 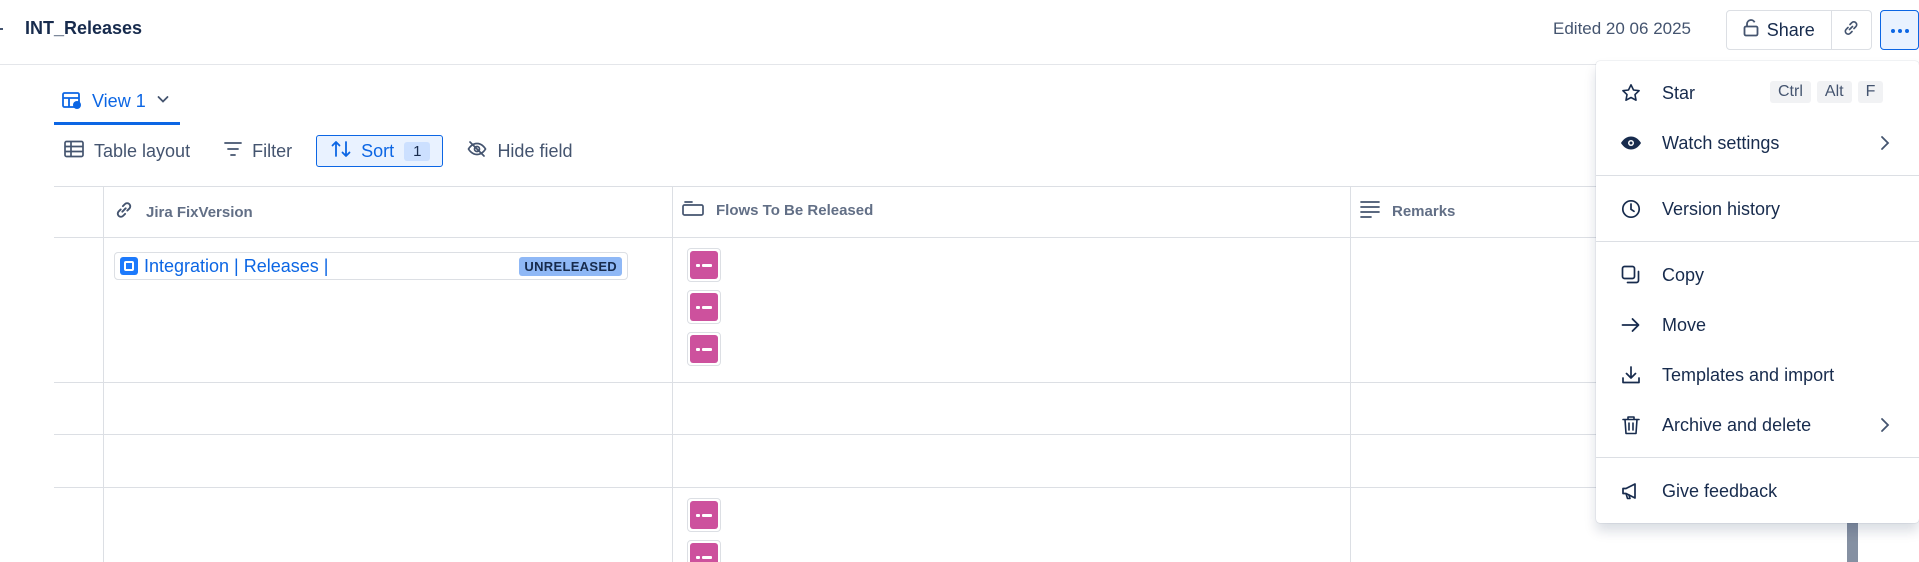 I want to click on share-button: Share, so click(x=1779, y=30).